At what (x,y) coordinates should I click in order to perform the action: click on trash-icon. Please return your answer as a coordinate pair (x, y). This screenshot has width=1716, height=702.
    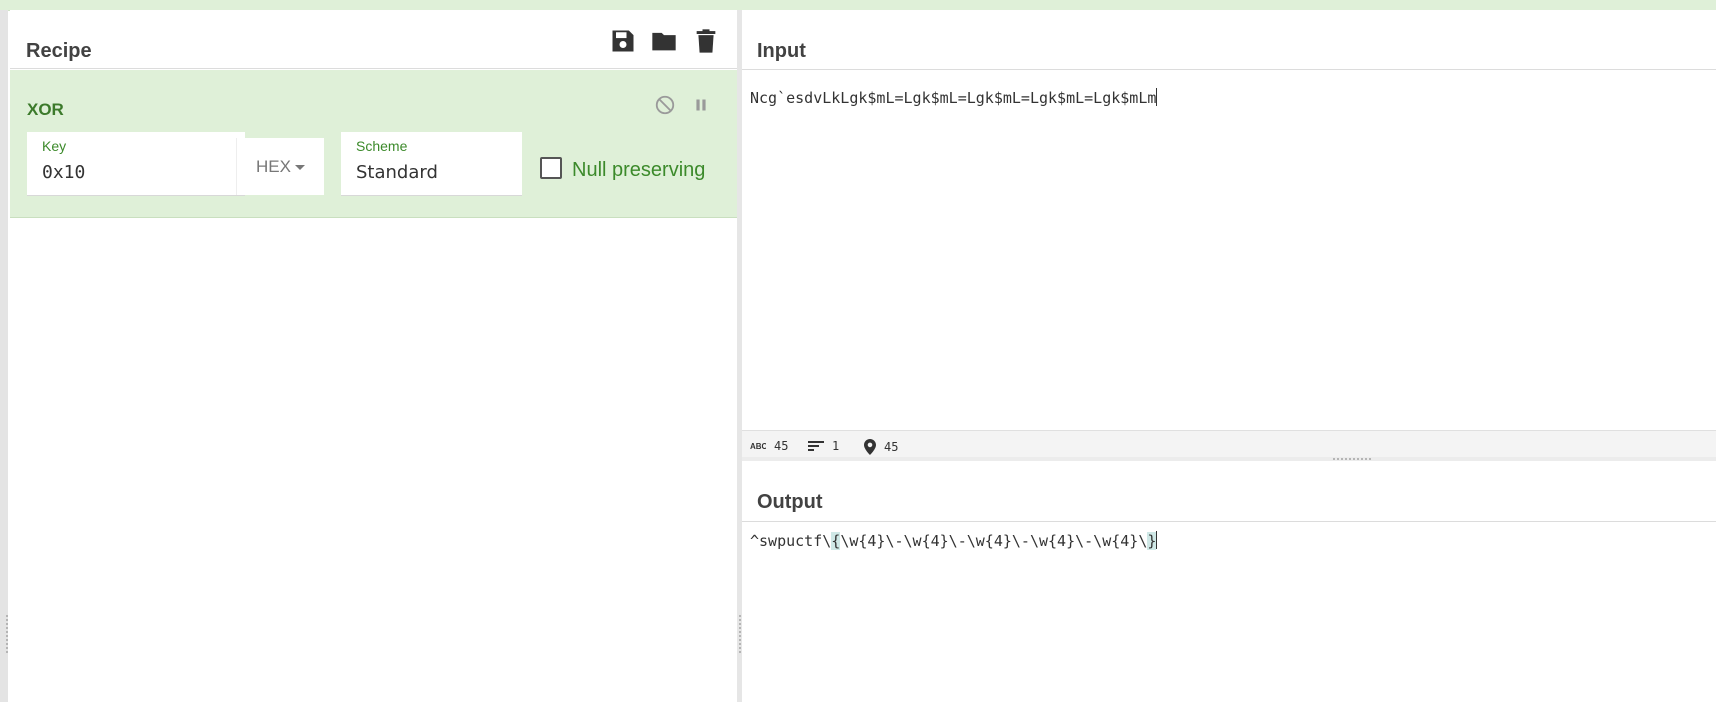
    Looking at the image, I should click on (706, 41).